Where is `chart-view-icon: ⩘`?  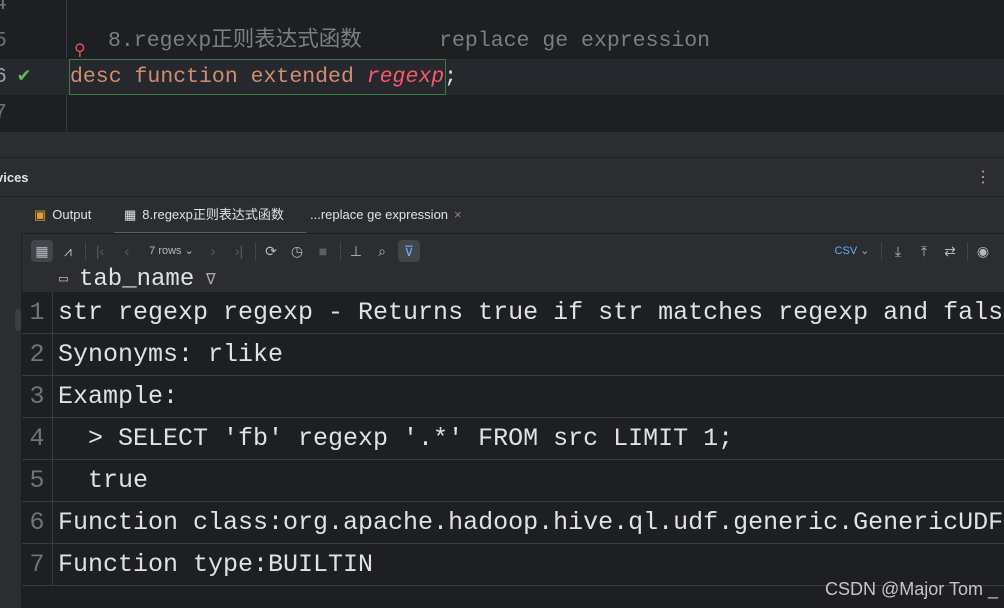
chart-view-icon: ⩘ is located at coordinates (68, 251).